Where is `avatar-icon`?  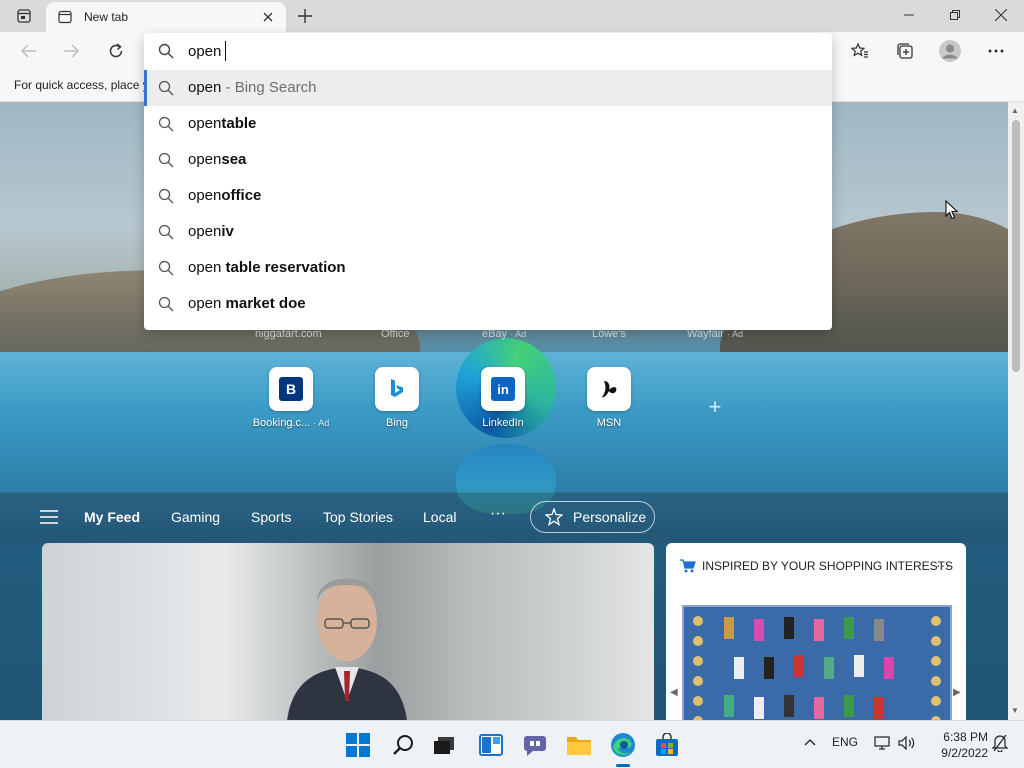
avatar-icon is located at coordinates (950, 51).